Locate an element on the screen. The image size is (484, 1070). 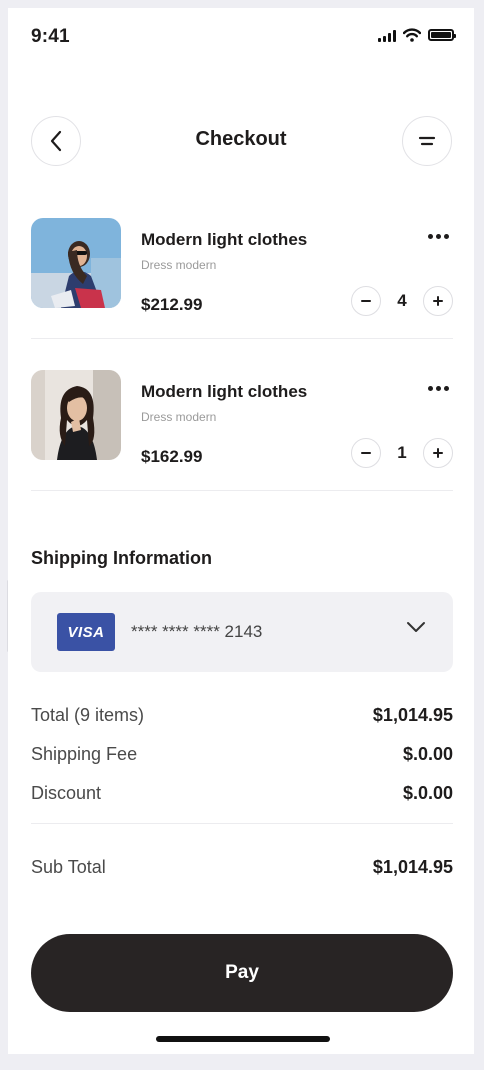
wifi-icon is located at coordinates (412, 35).